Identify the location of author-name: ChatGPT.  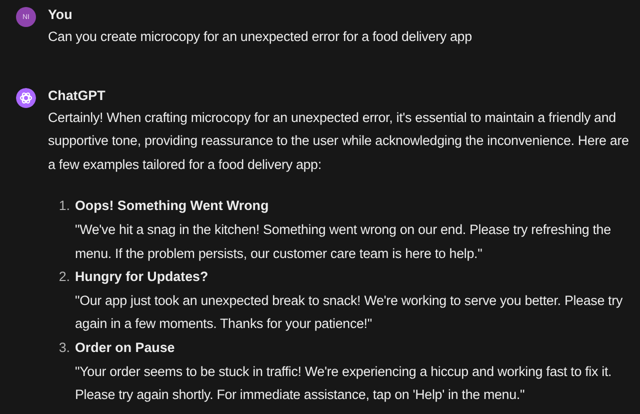
(77, 95).